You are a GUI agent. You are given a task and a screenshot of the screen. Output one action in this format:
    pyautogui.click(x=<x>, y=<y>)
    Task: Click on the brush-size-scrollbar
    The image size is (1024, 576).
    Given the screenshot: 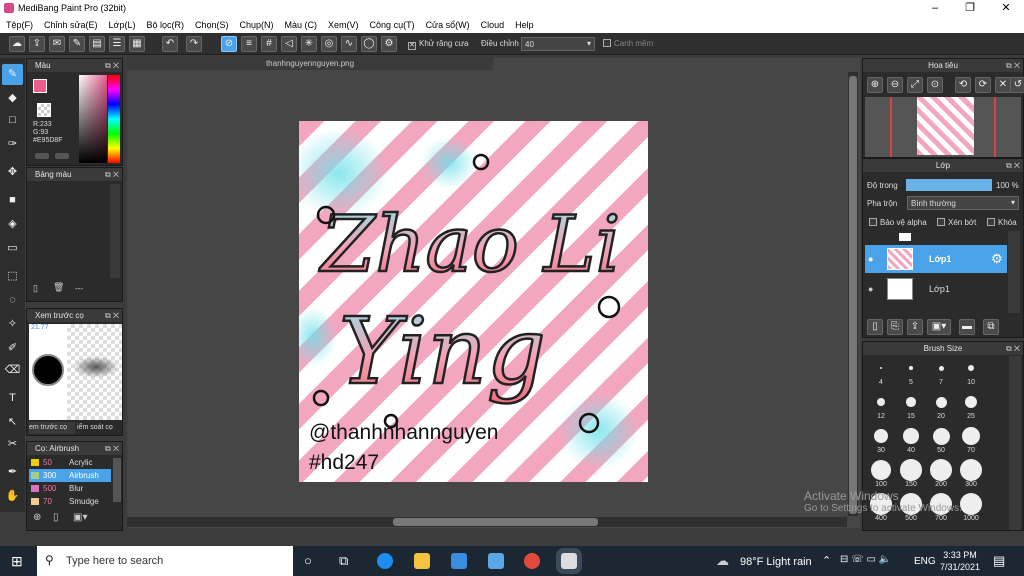 What is the action you would take?
    pyautogui.click(x=1015, y=443)
    